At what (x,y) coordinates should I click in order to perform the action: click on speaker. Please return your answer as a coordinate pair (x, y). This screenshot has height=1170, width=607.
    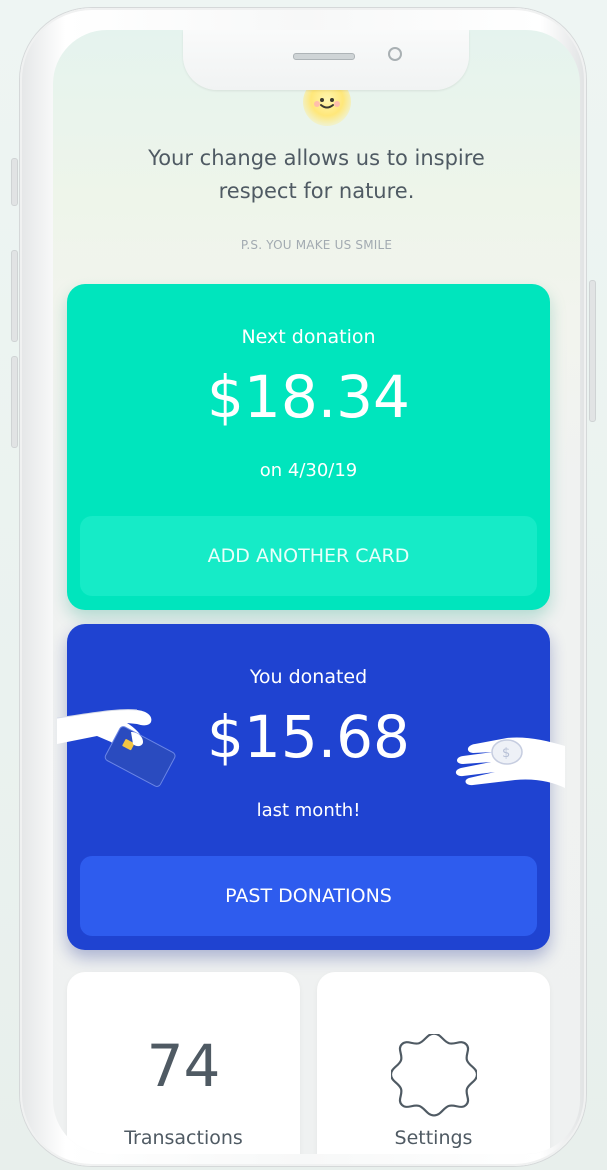
    Looking at the image, I should click on (324, 56).